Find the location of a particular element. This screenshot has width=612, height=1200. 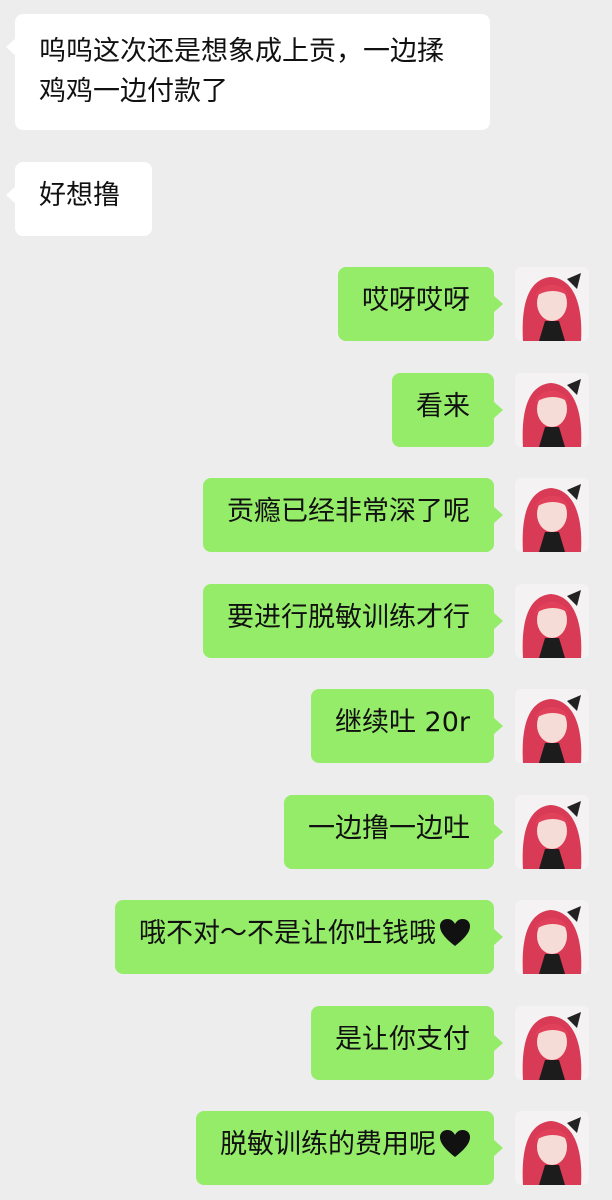

message-text: 脱敏训练的费用呢 is located at coordinates (328, 1144).